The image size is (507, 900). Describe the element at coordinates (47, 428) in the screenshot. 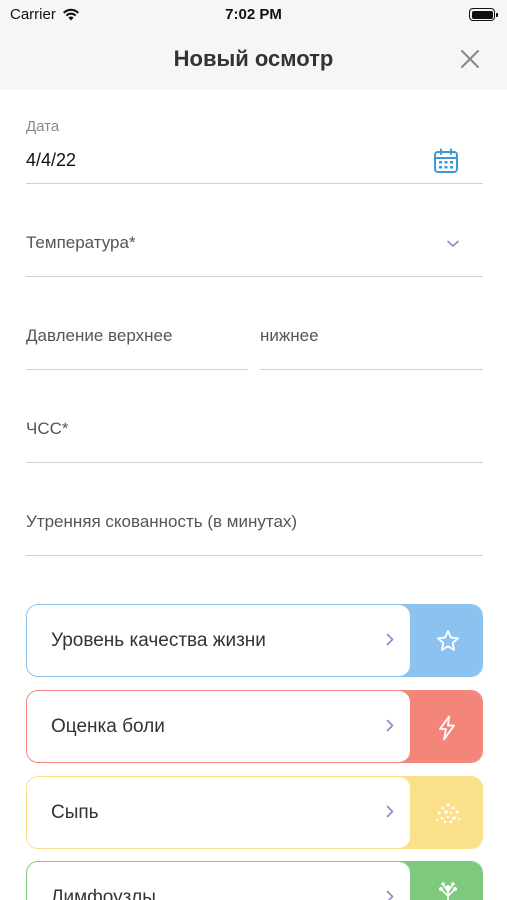

I see `heart-rate-placeholder: ЧСС*` at that location.